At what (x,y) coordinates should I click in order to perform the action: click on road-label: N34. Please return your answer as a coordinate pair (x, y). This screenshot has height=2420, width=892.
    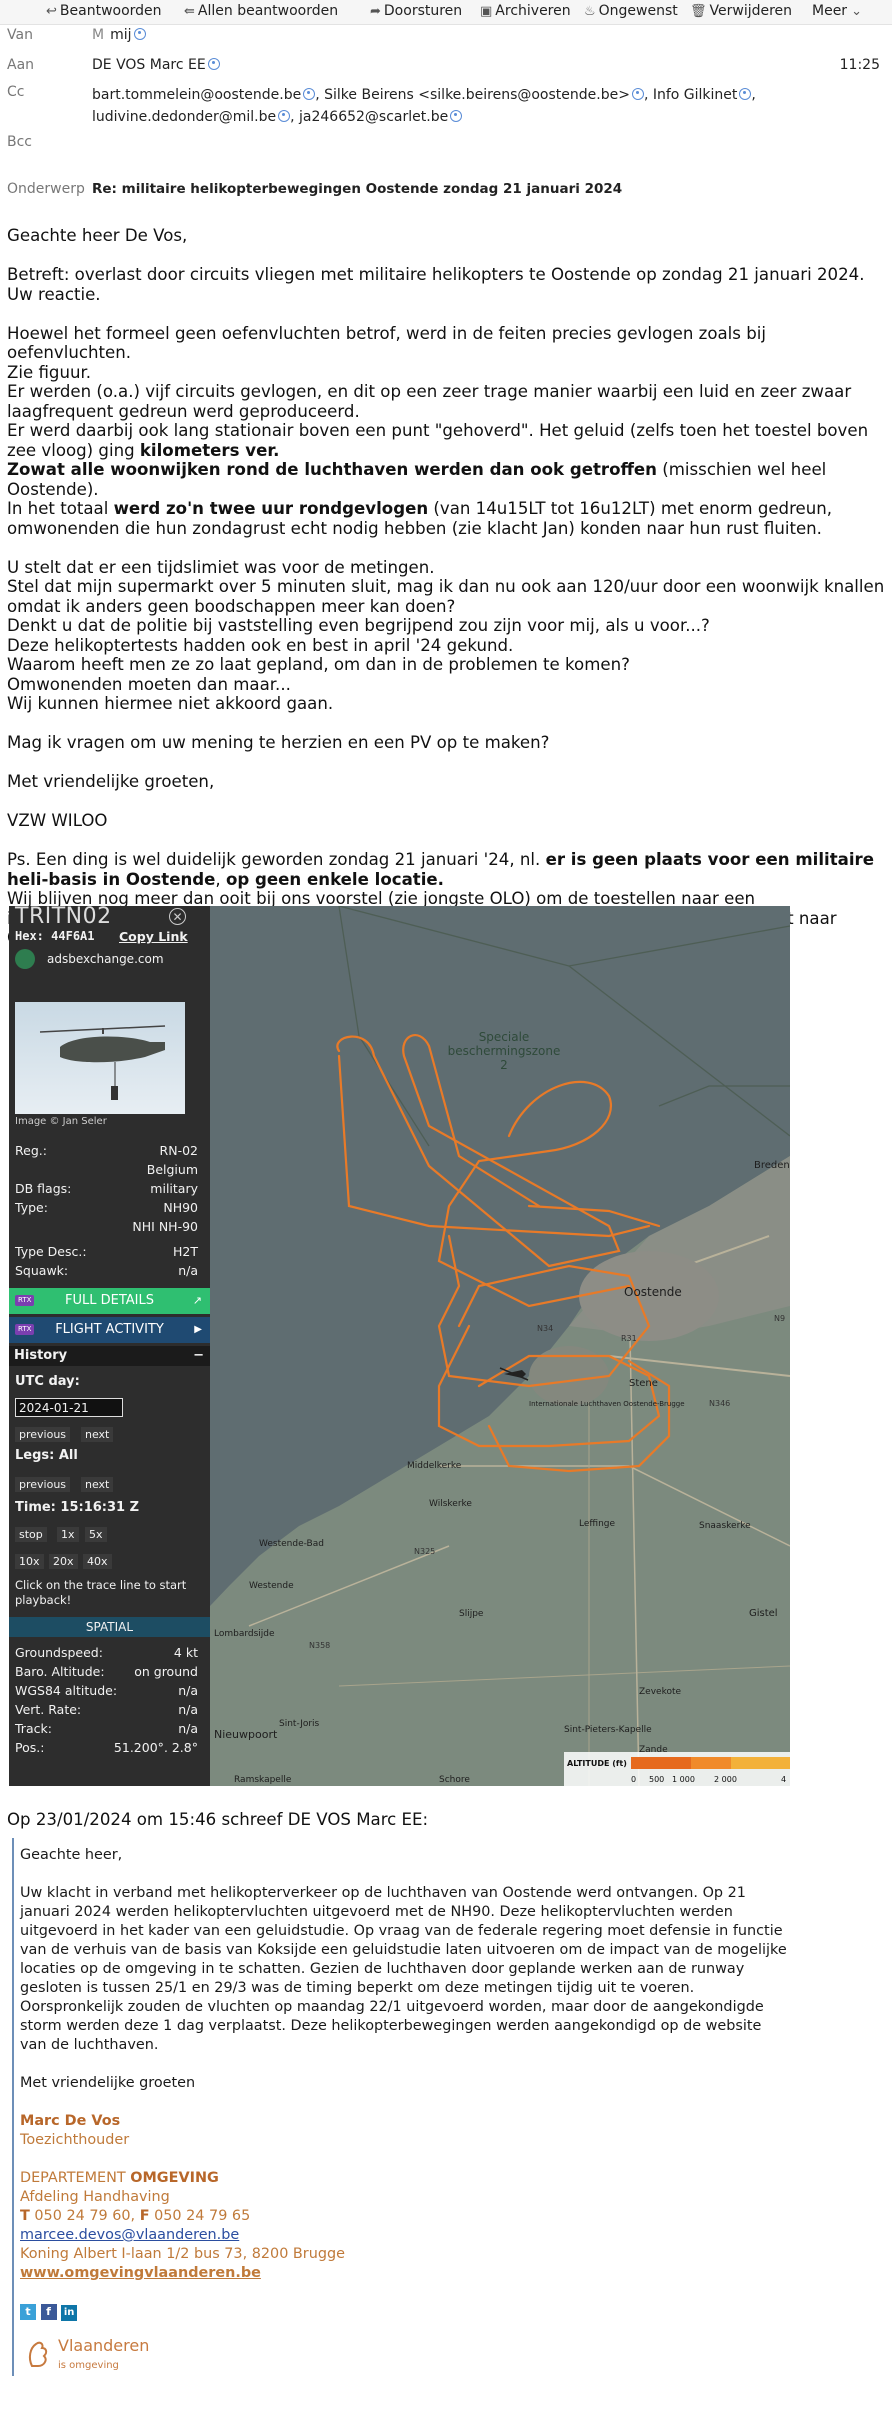
    Looking at the image, I should click on (545, 1328).